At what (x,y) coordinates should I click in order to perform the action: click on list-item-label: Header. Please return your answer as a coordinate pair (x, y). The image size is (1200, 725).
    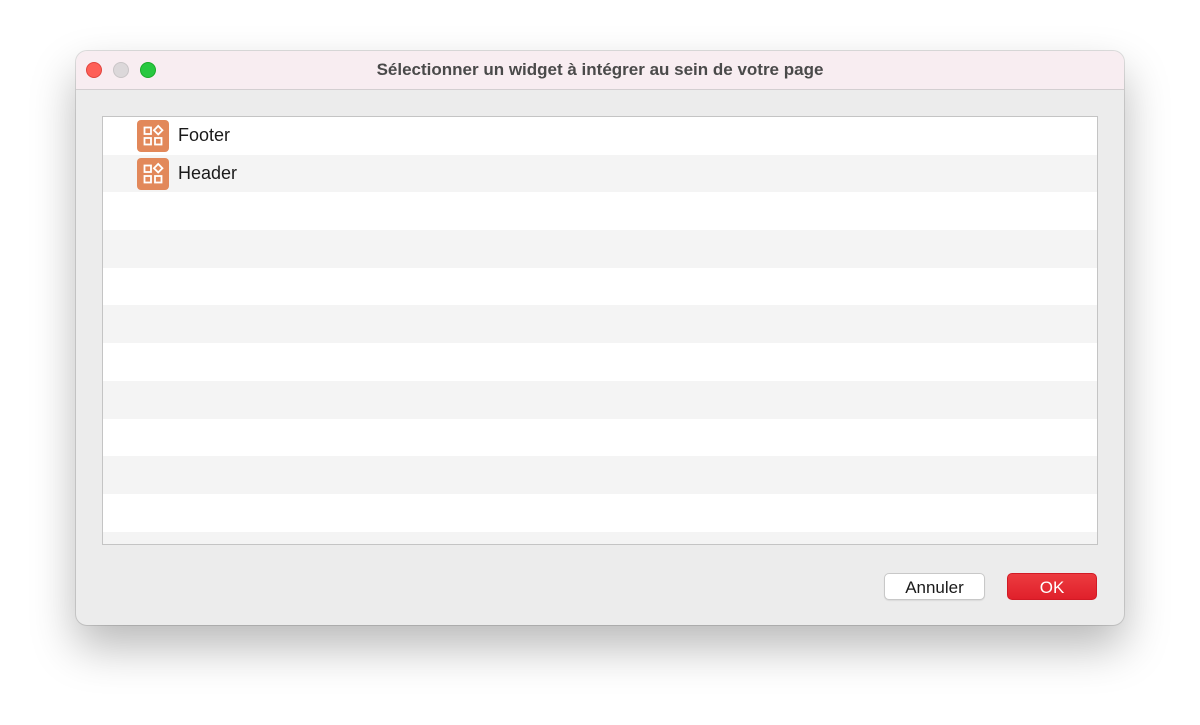
    Looking at the image, I should click on (208, 172).